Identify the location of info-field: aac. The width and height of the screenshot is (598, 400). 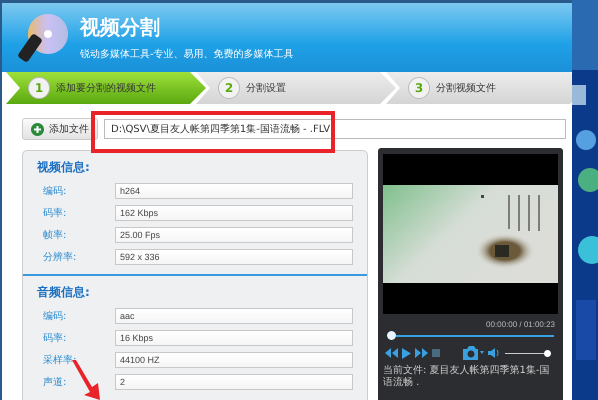
(234, 316).